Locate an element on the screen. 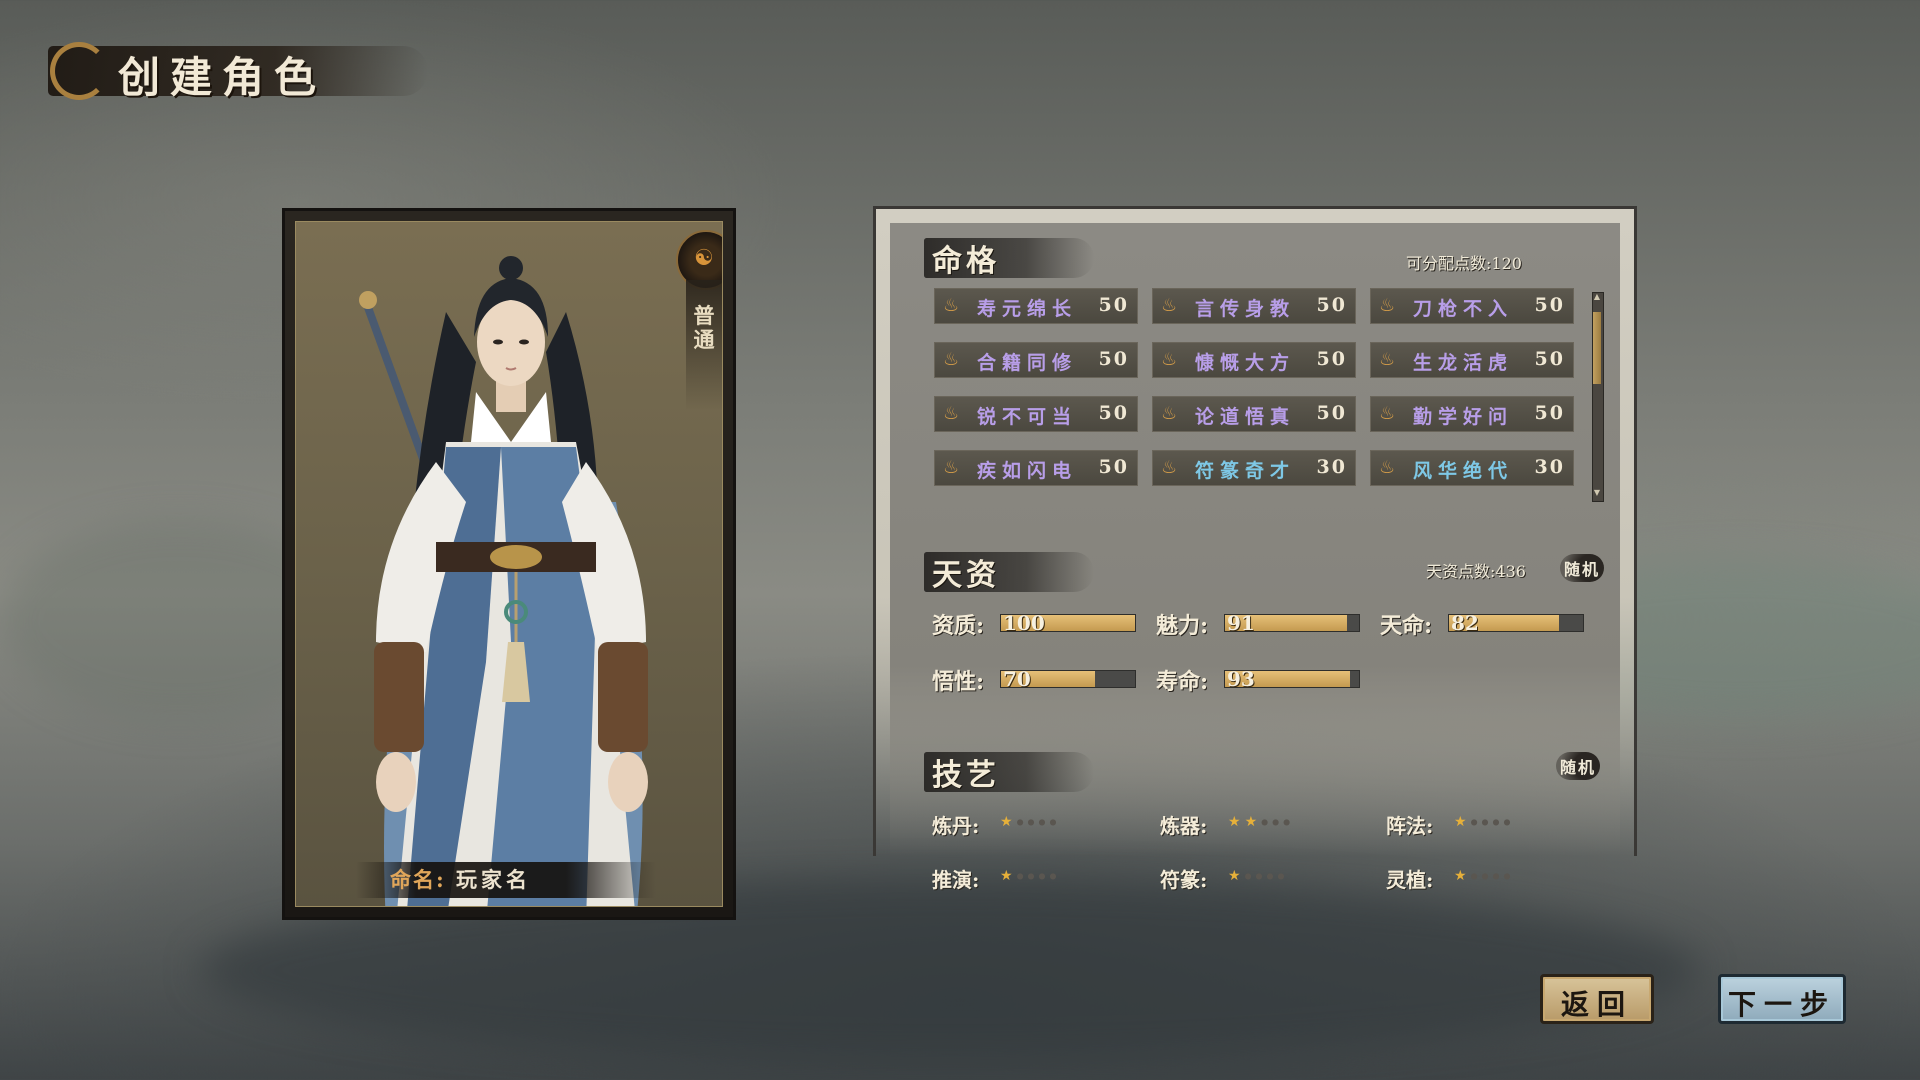 This screenshot has height=1080, width=1920. fate-trait-item: ♨ 勤学好问 50 is located at coordinates (1472, 414).